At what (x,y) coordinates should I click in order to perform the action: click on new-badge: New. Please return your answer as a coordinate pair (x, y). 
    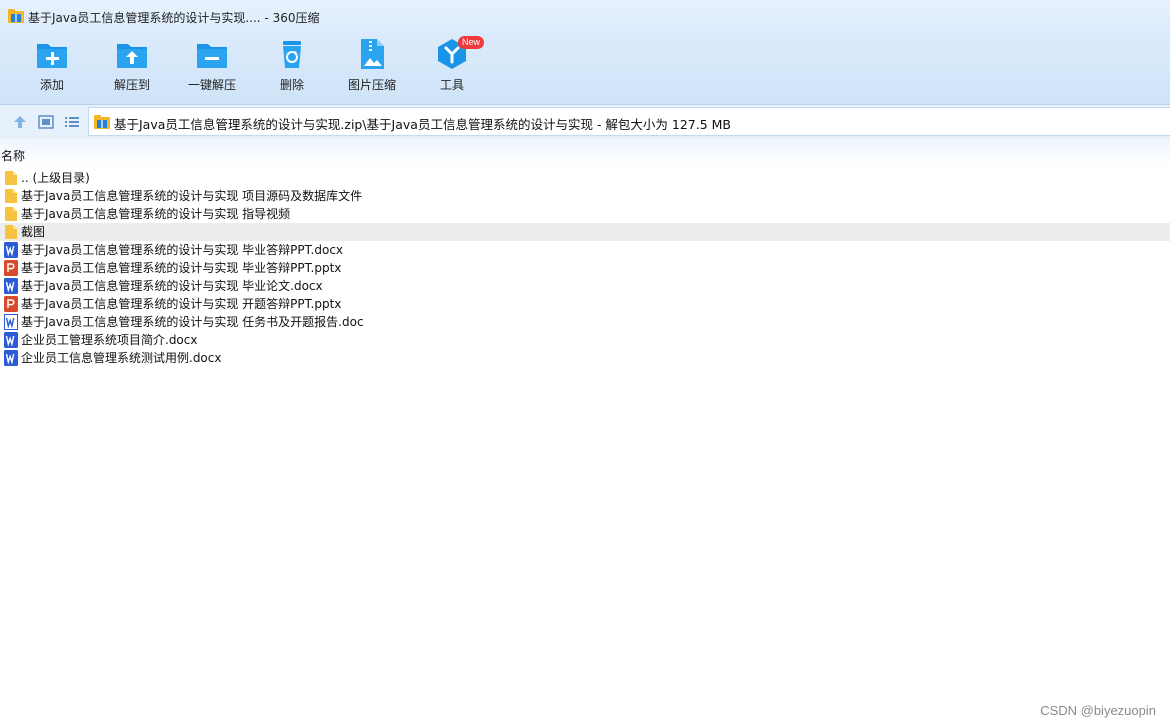
    Looking at the image, I should click on (471, 42).